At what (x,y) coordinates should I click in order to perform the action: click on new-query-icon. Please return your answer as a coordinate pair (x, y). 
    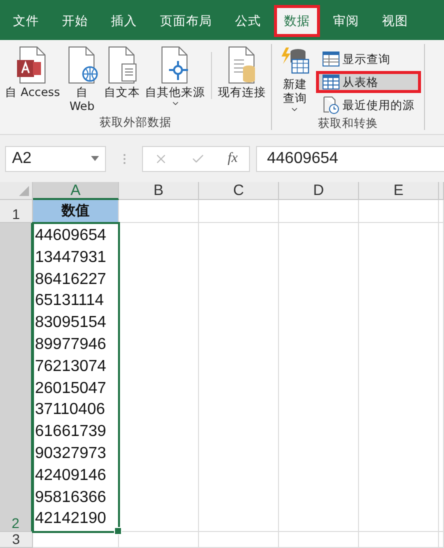
    Looking at the image, I should click on (295, 61).